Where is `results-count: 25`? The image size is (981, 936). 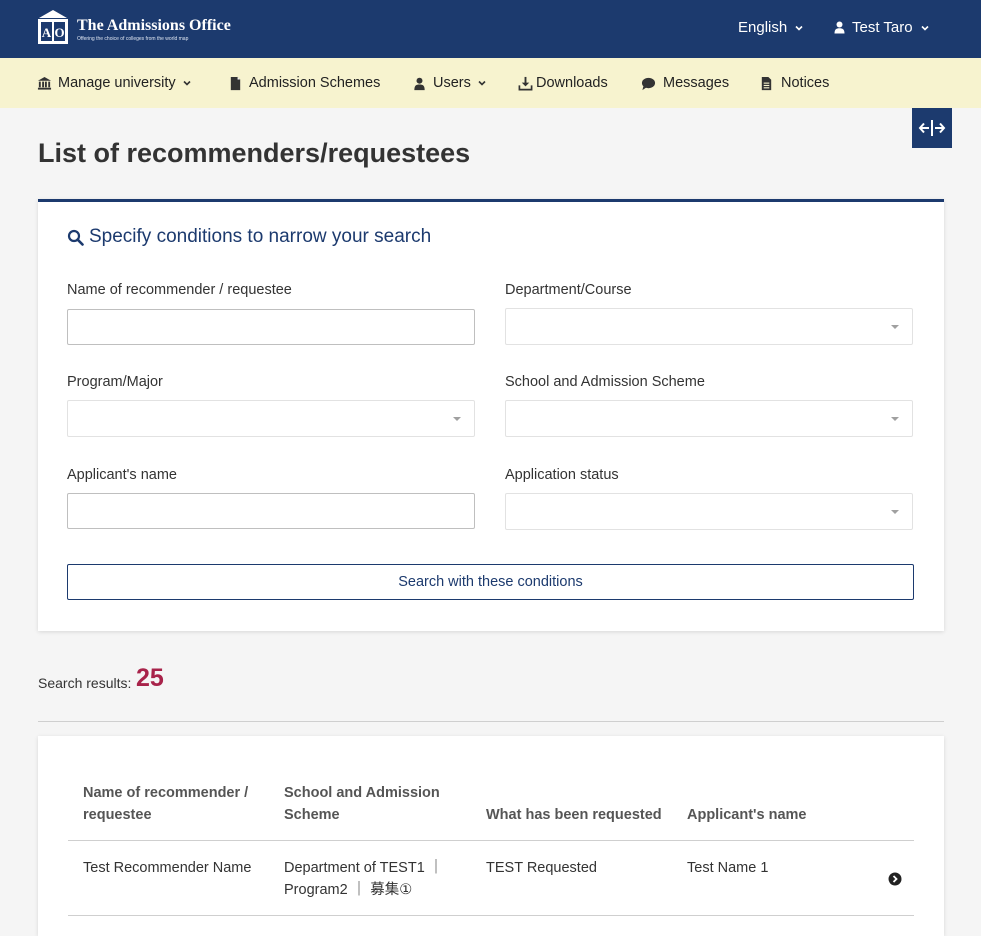
results-count: 25 is located at coordinates (150, 678).